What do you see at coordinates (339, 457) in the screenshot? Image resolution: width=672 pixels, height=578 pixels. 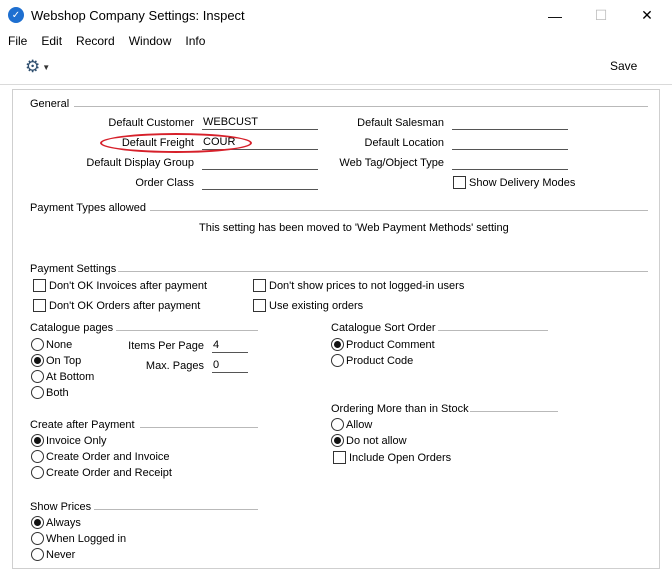 I see `include-open-orders-checkbox` at bounding box center [339, 457].